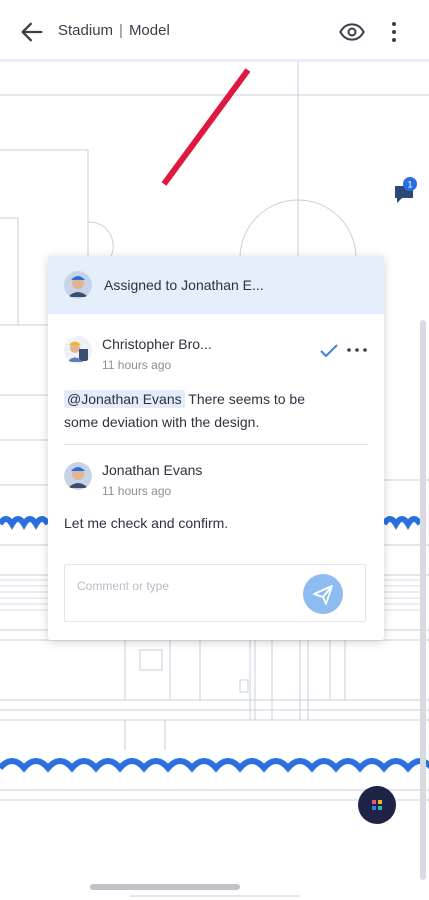 The image size is (429, 900). Describe the element at coordinates (409, 185) in the screenshot. I see `comment-count: 1` at that location.